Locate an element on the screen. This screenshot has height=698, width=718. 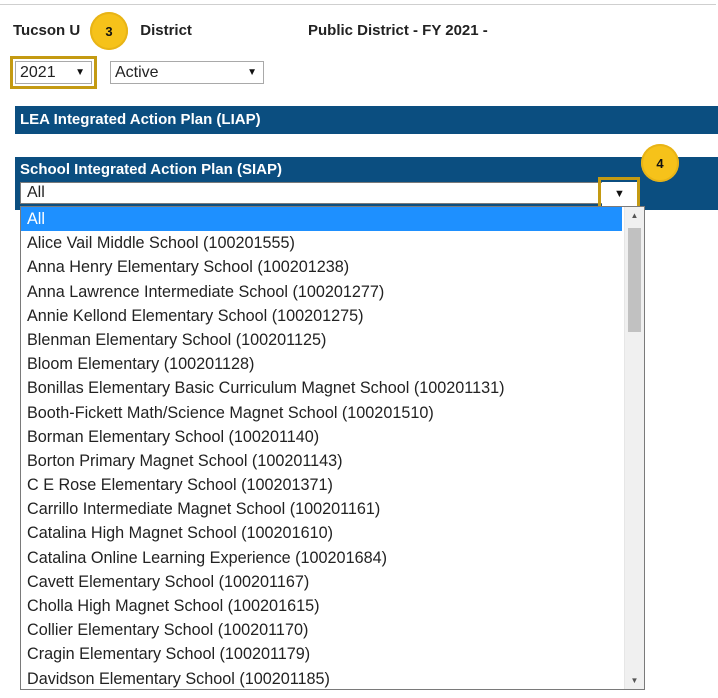
siap-option: Blenman Elementary School (100201125) is located at coordinates (321, 340).